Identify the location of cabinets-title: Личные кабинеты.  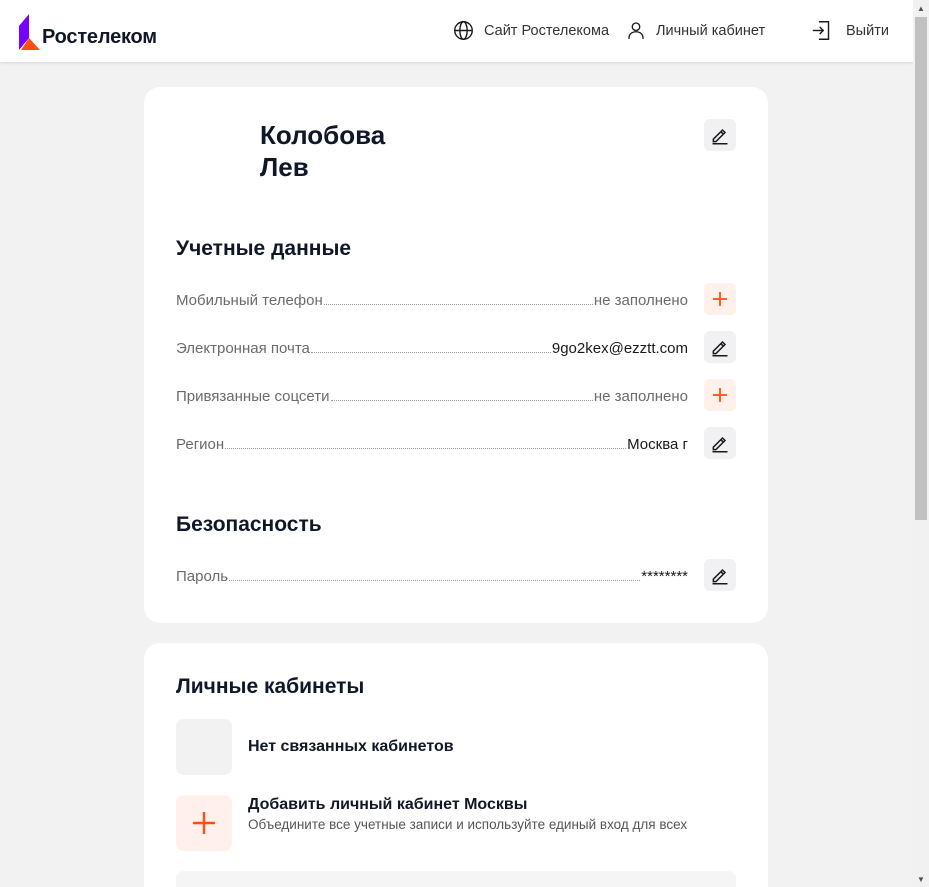
(270, 686).